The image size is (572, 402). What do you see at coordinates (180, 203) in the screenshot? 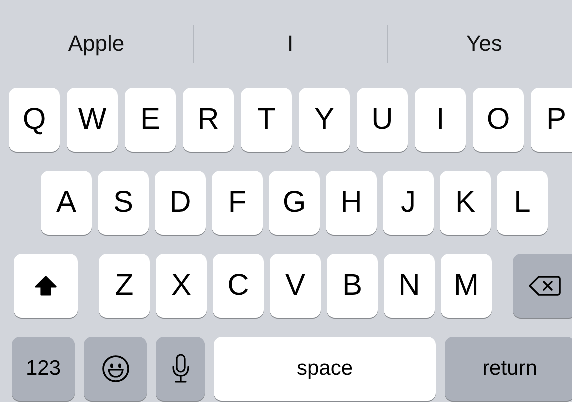
I see `letter-key: D` at bounding box center [180, 203].